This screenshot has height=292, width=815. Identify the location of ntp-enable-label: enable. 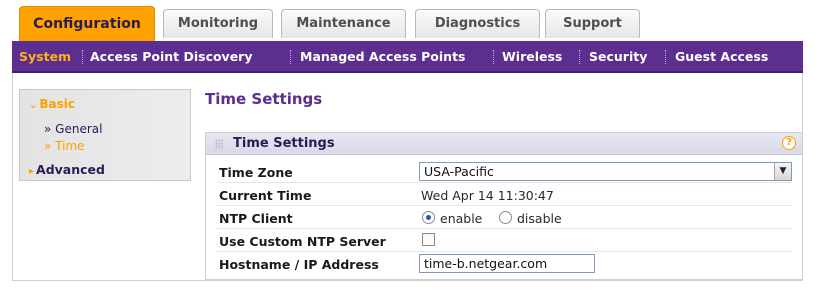
(461, 218).